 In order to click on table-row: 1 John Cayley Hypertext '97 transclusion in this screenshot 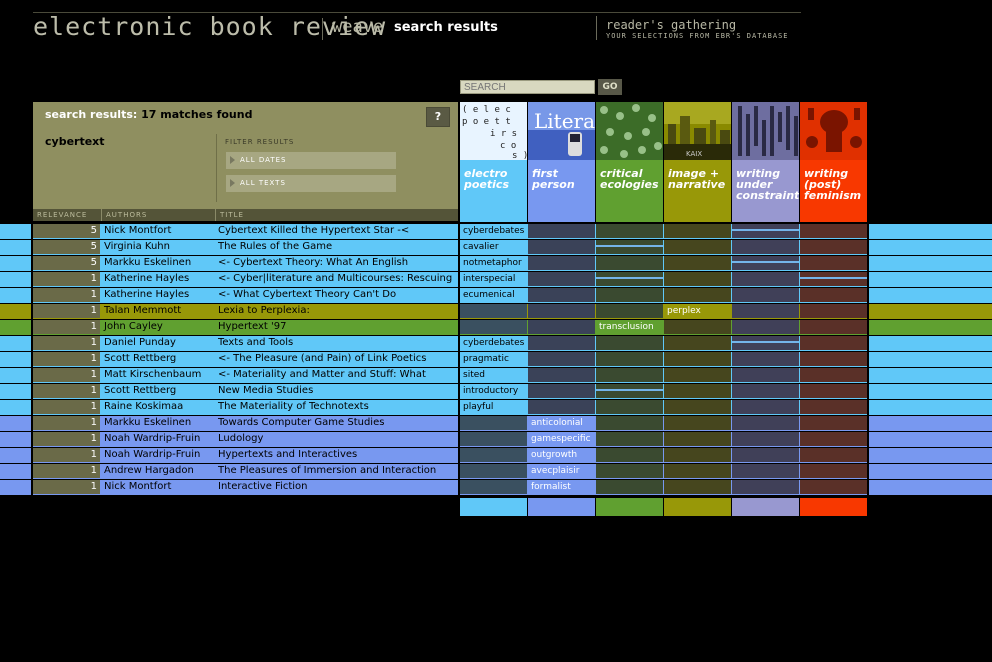, I will do `click(496, 327)`.